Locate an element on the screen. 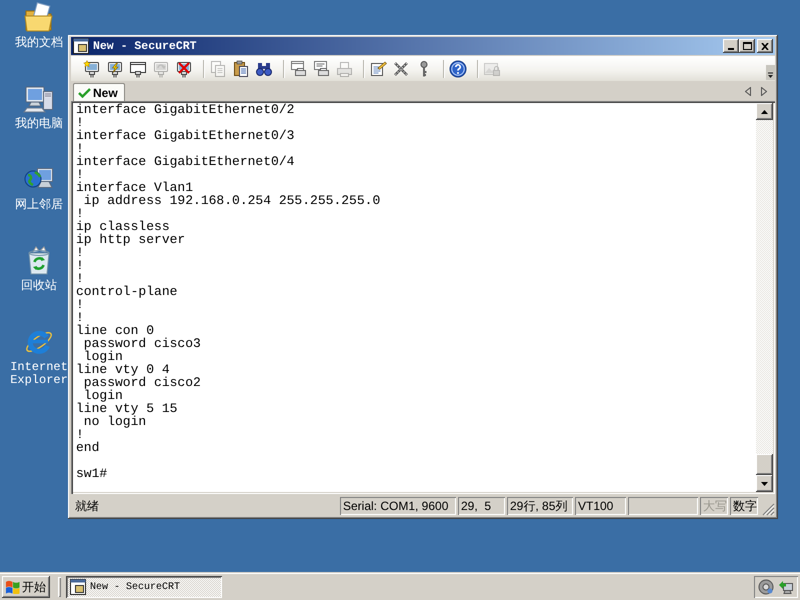 The height and width of the screenshot is (600, 800). close-button is located at coordinates (765, 46).